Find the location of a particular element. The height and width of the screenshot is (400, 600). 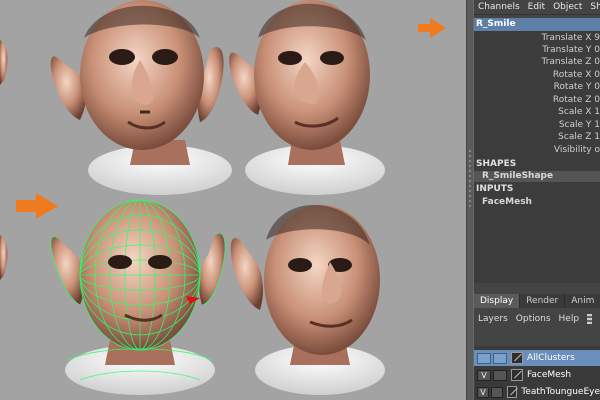

menu-help: Help is located at coordinates (569, 319).